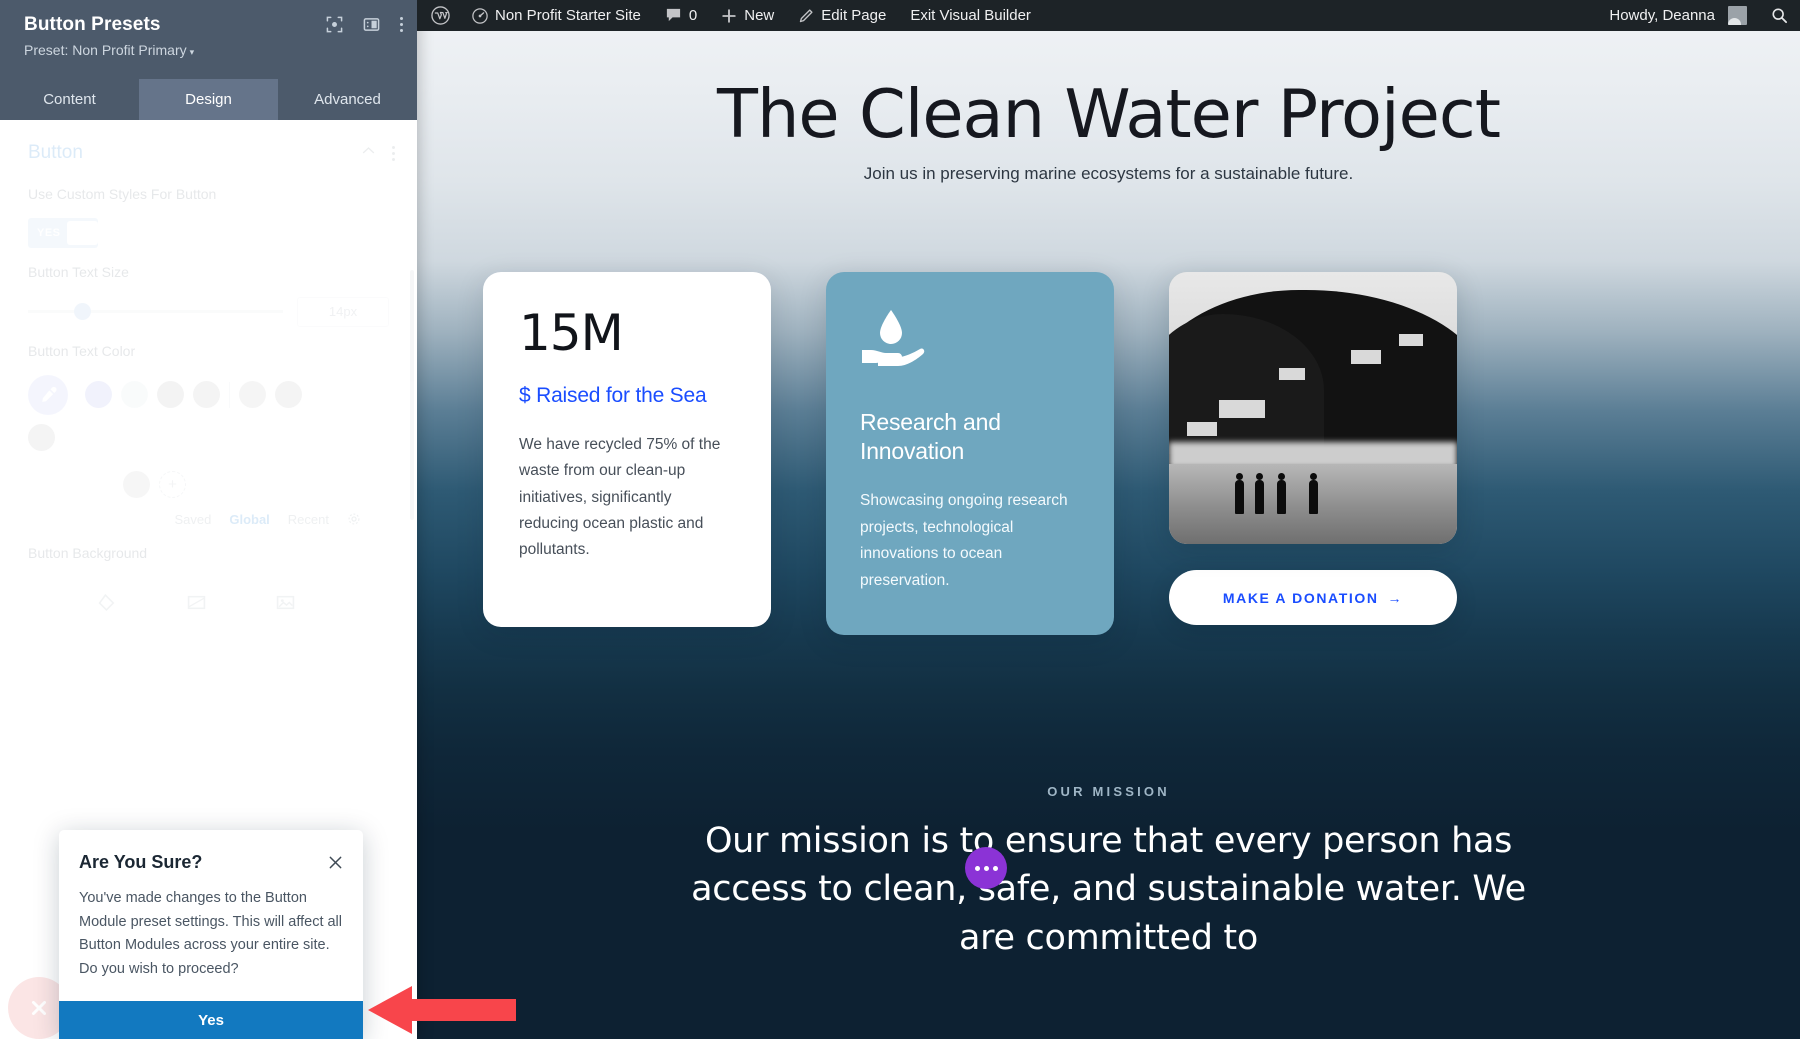  Describe the element at coordinates (343, 311) in the screenshot. I see `text-size-value: 14px` at that location.